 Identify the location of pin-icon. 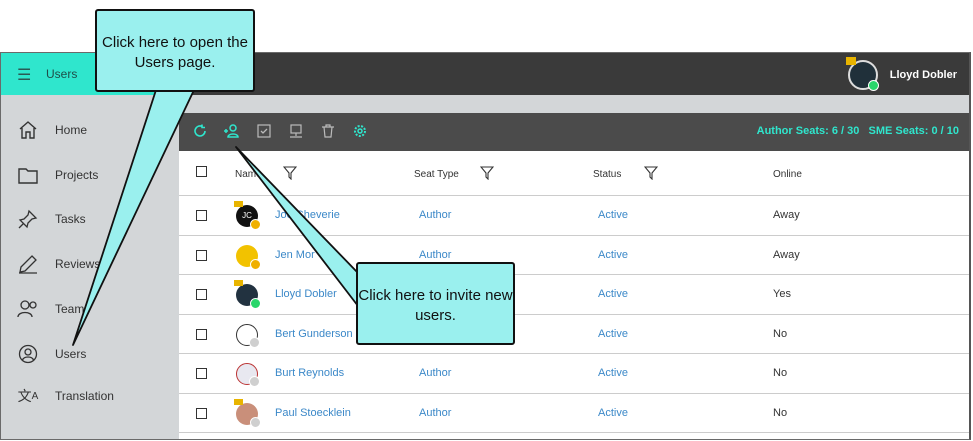
(28, 219).